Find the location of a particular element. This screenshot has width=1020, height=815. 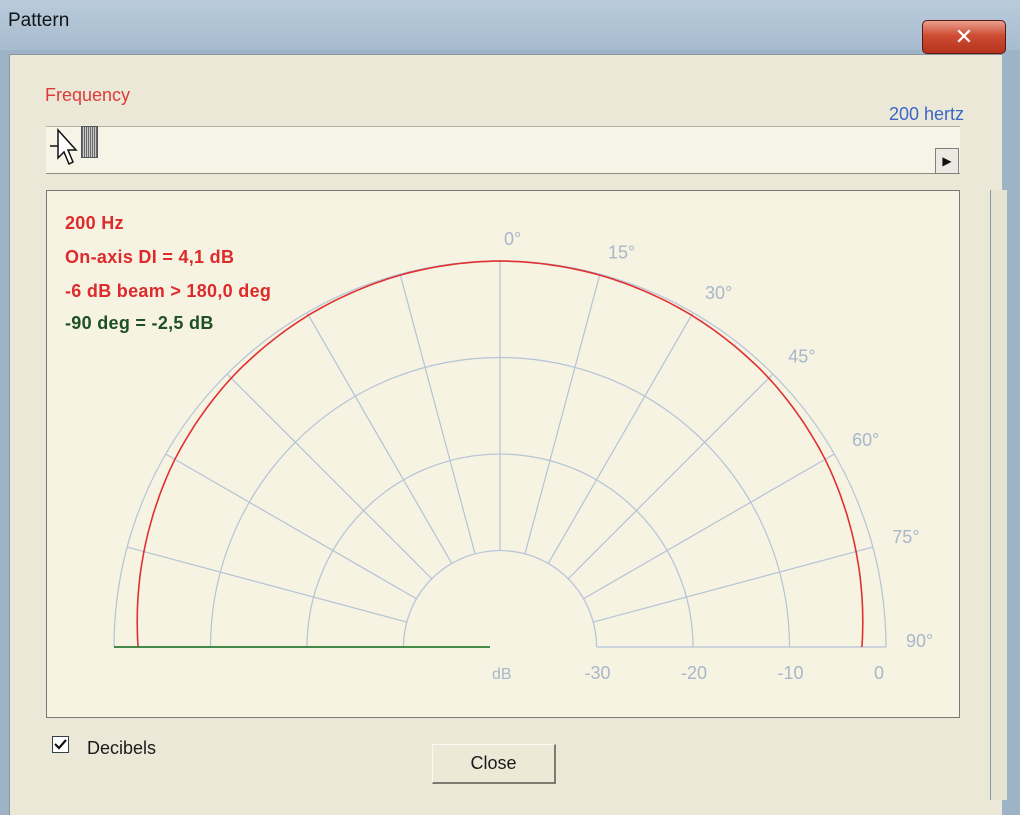

frequency-label: Frequency is located at coordinates (88, 95).